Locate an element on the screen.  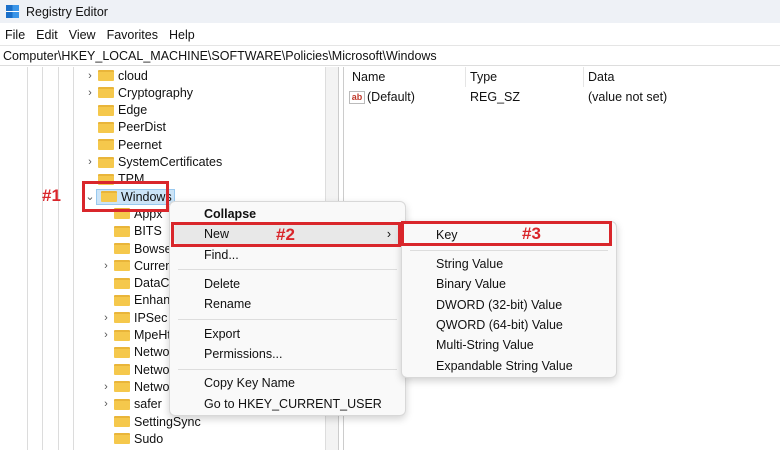
value-type: REG_SZ is located at coordinates (495, 97).